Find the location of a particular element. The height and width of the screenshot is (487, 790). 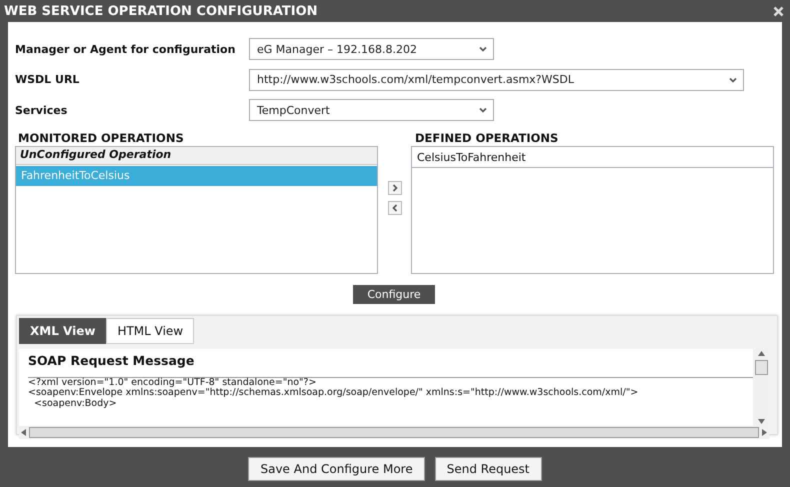

section-title: DEFINED OPERATIONS is located at coordinates (487, 137).